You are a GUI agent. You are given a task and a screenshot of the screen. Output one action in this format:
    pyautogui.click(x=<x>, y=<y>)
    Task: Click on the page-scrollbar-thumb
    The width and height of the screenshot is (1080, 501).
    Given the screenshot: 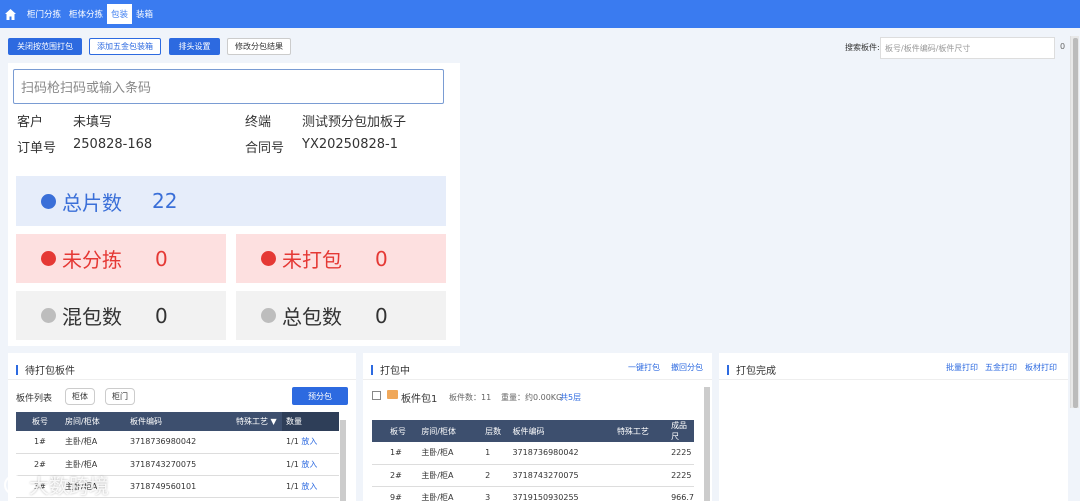 What is the action you would take?
    pyautogui.click(x=1075, y=223)
    